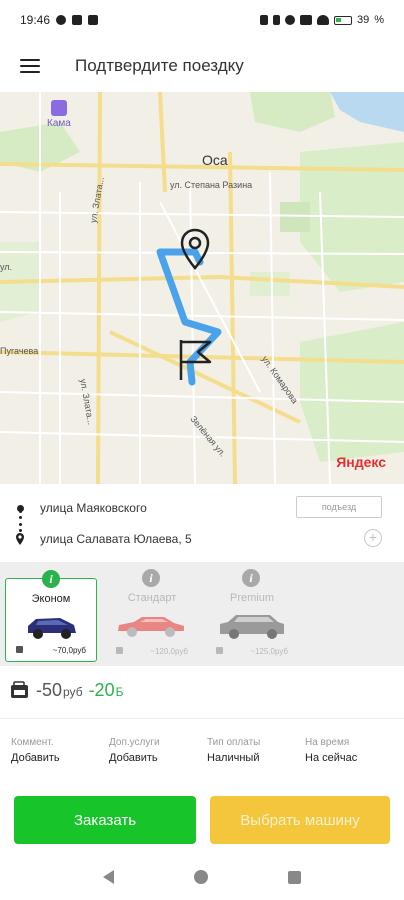 This screenshot has height=900, width=404. What do you see at coordinates (93, 20) in the screenshot?
I see `app-icon` at bounding box center [93, 20].